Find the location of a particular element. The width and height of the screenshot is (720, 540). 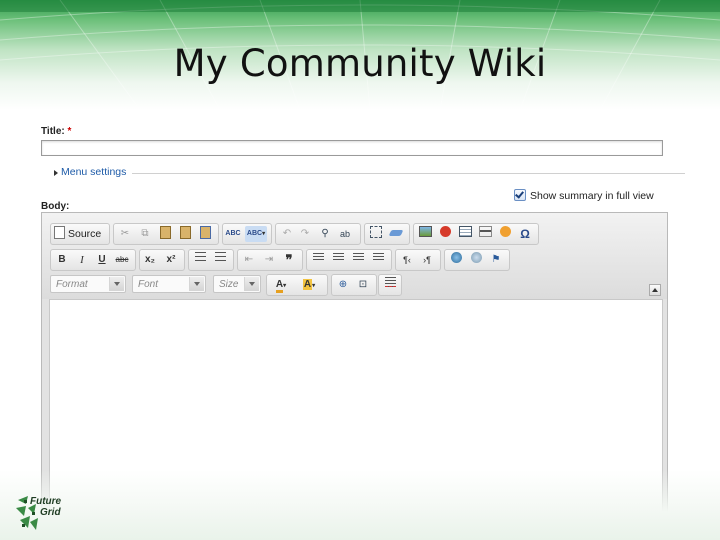

indent-group: ⇤ ⇥ ❞ is located at coordinates (270, 260).